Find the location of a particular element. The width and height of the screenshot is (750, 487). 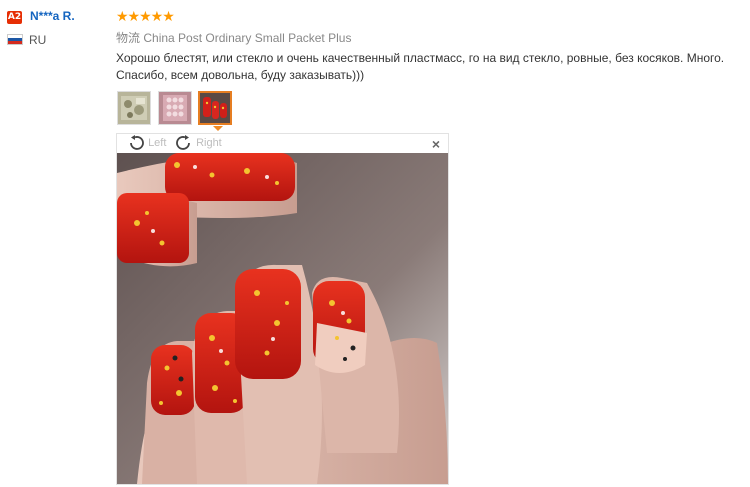

rotate-right-label: Right is located at coordinates (209, 142).